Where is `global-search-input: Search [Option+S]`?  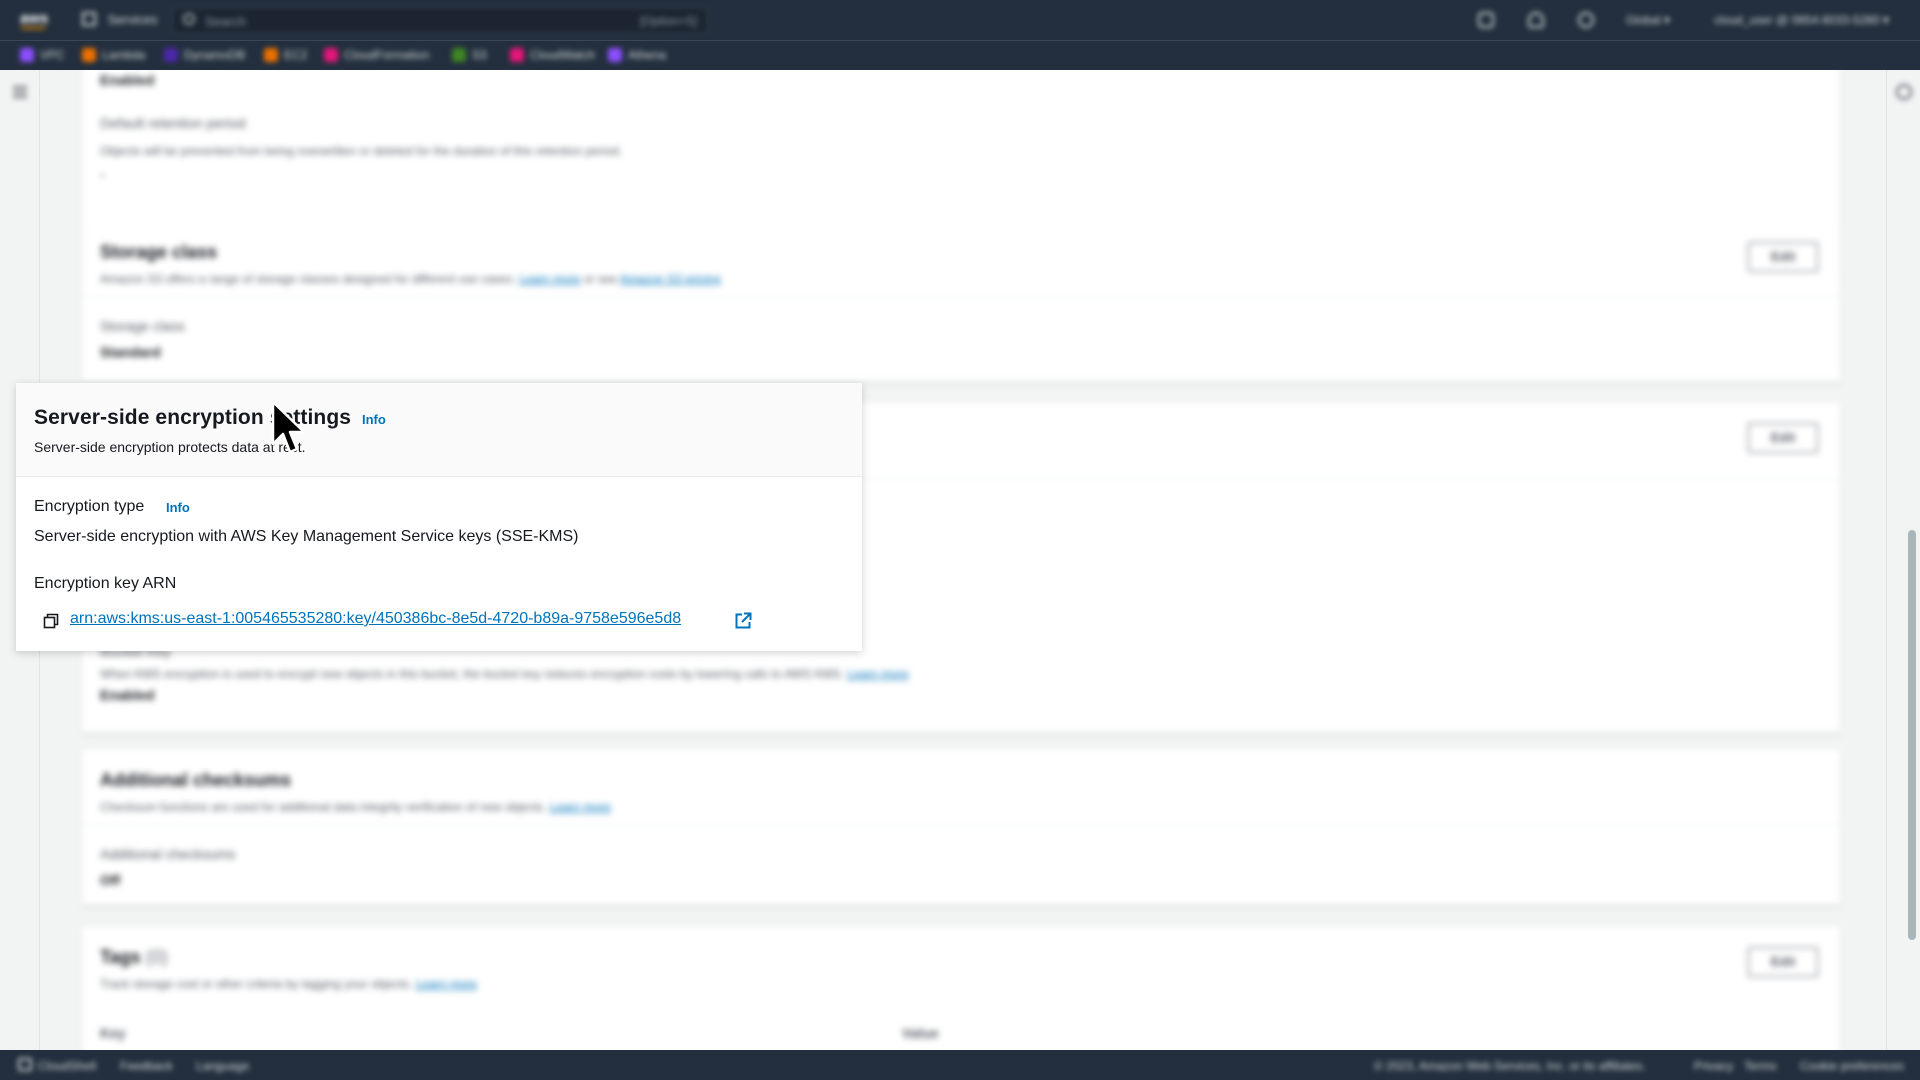 global-search-input: Search [Option+S] is located at coordinates (440, 20).